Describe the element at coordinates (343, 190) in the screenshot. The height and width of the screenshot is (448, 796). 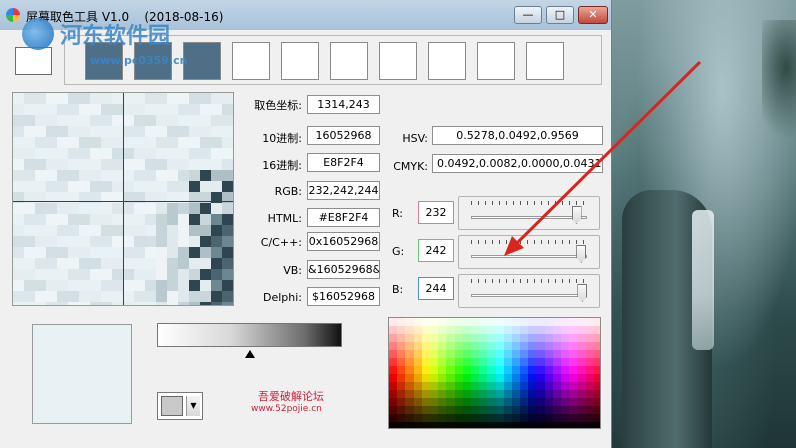
I see `rgb-field: 232,242,244` at that location.